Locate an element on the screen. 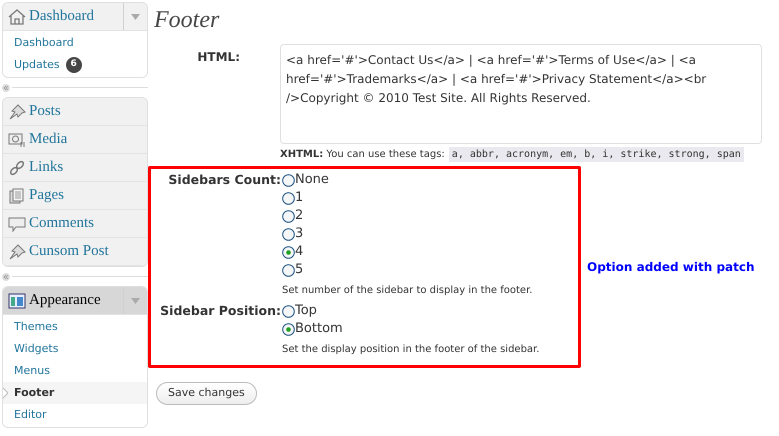 This screenshot has height=436, width=779. radio-option: 3 is located at coordinates (407, 234).